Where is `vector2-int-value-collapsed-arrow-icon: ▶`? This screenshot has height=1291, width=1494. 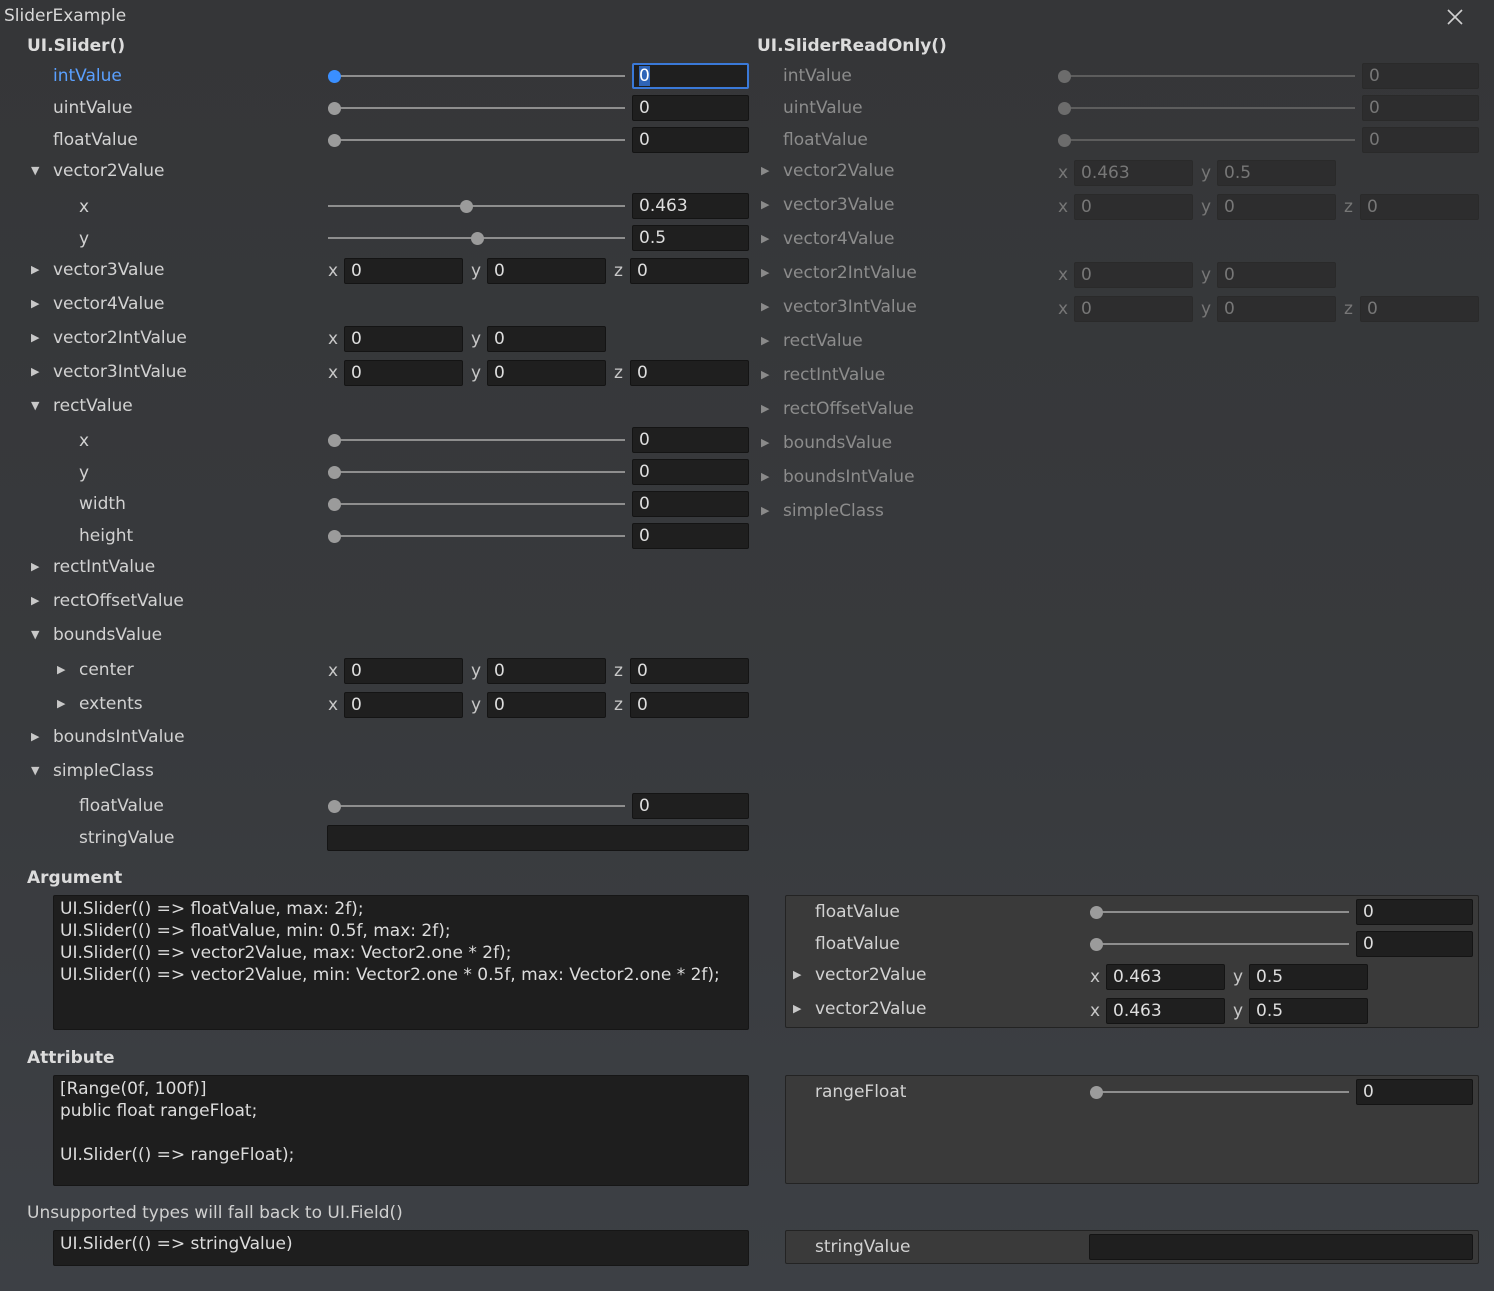
vector2-int-value-collapsed-arrow-icon: ▶ is located at coordinates (38, 338).